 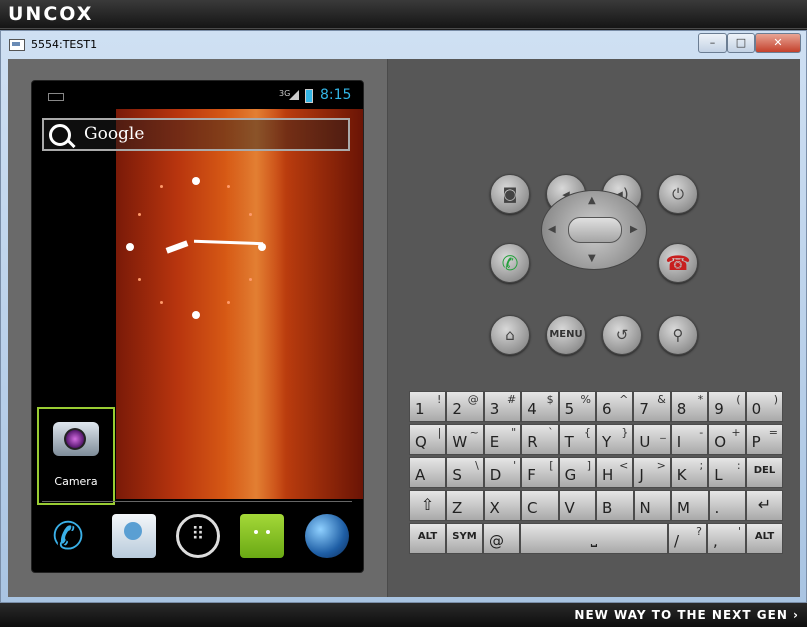 What do you see at coordinates (689, 406) in the screenshot?
I see `key-8: 8 *` at bounding box center [689, 406].